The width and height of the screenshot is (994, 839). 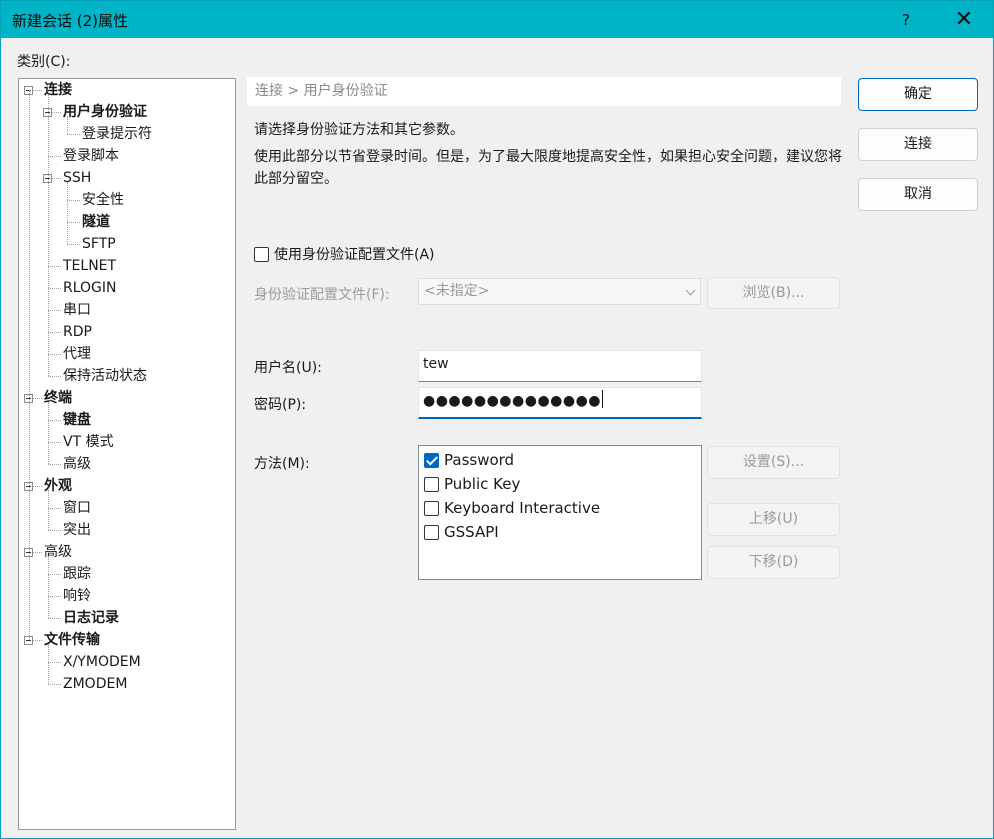 I want to click on tree-item: 突出, so click(x=77, y=530).